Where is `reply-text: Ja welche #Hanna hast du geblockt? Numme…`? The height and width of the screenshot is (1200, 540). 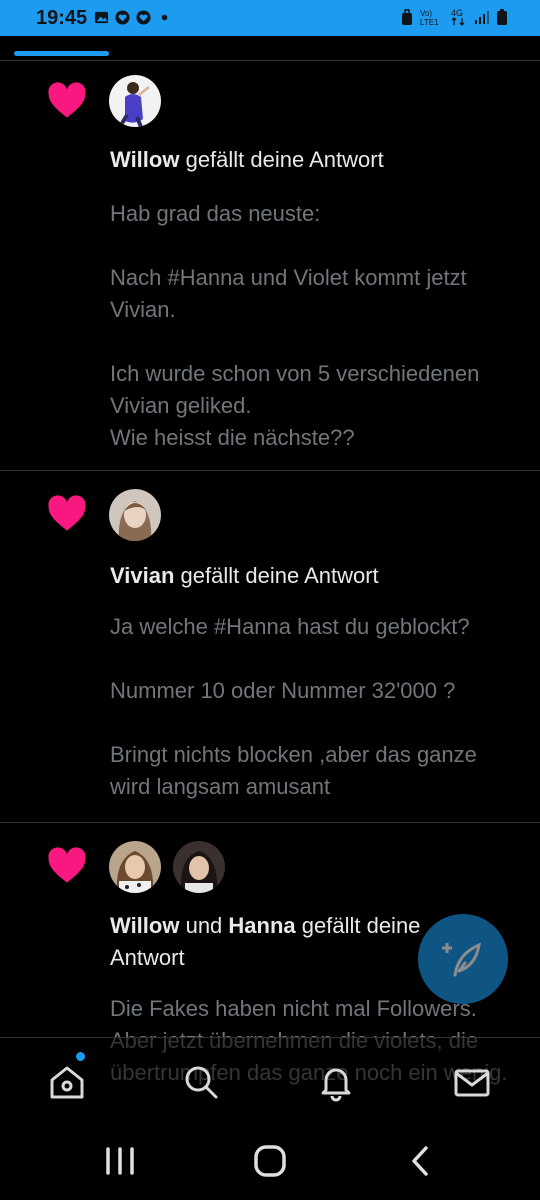
reply-text: Ja welche #Hanna hast du geblockt? Numme… is located at coordinates (293, 706).